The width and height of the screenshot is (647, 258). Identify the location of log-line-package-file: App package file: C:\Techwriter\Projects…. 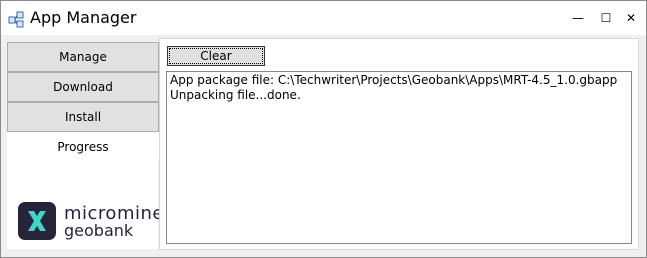
(394, 80).